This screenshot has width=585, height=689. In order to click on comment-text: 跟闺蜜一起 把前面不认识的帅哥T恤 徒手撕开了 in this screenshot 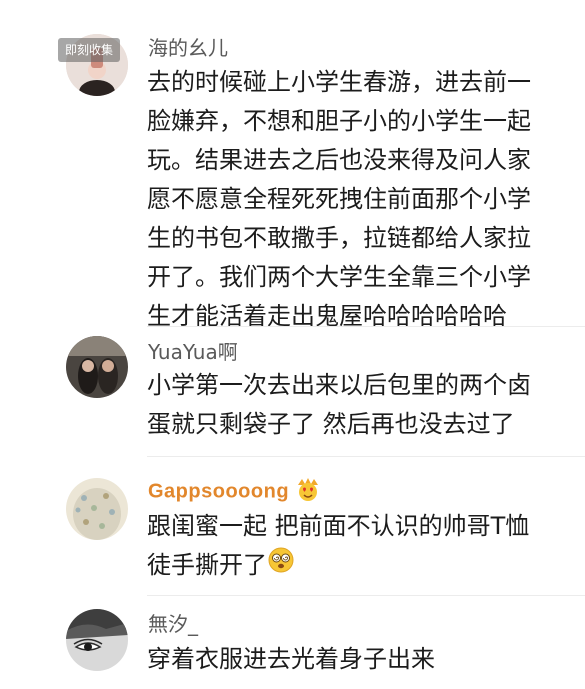, I will do `click(357, 546)`.